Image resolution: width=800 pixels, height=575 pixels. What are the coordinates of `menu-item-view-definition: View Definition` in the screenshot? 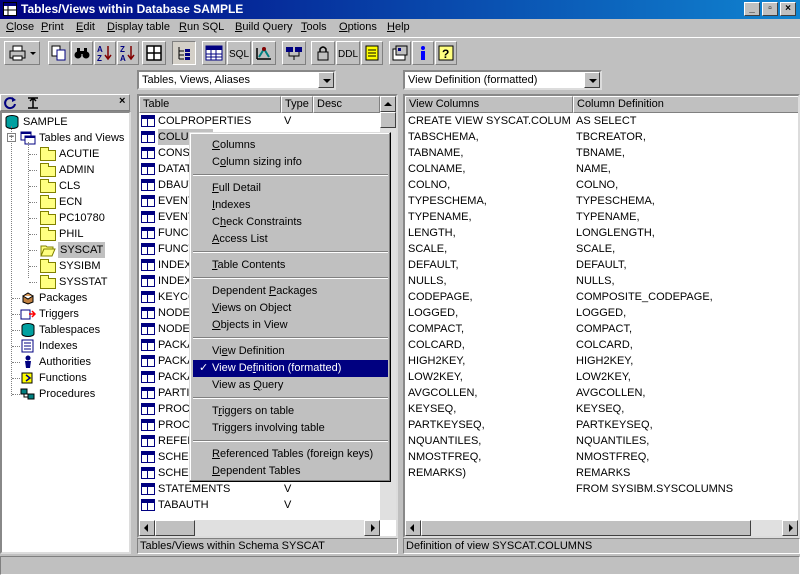 It's located at (290, 351).